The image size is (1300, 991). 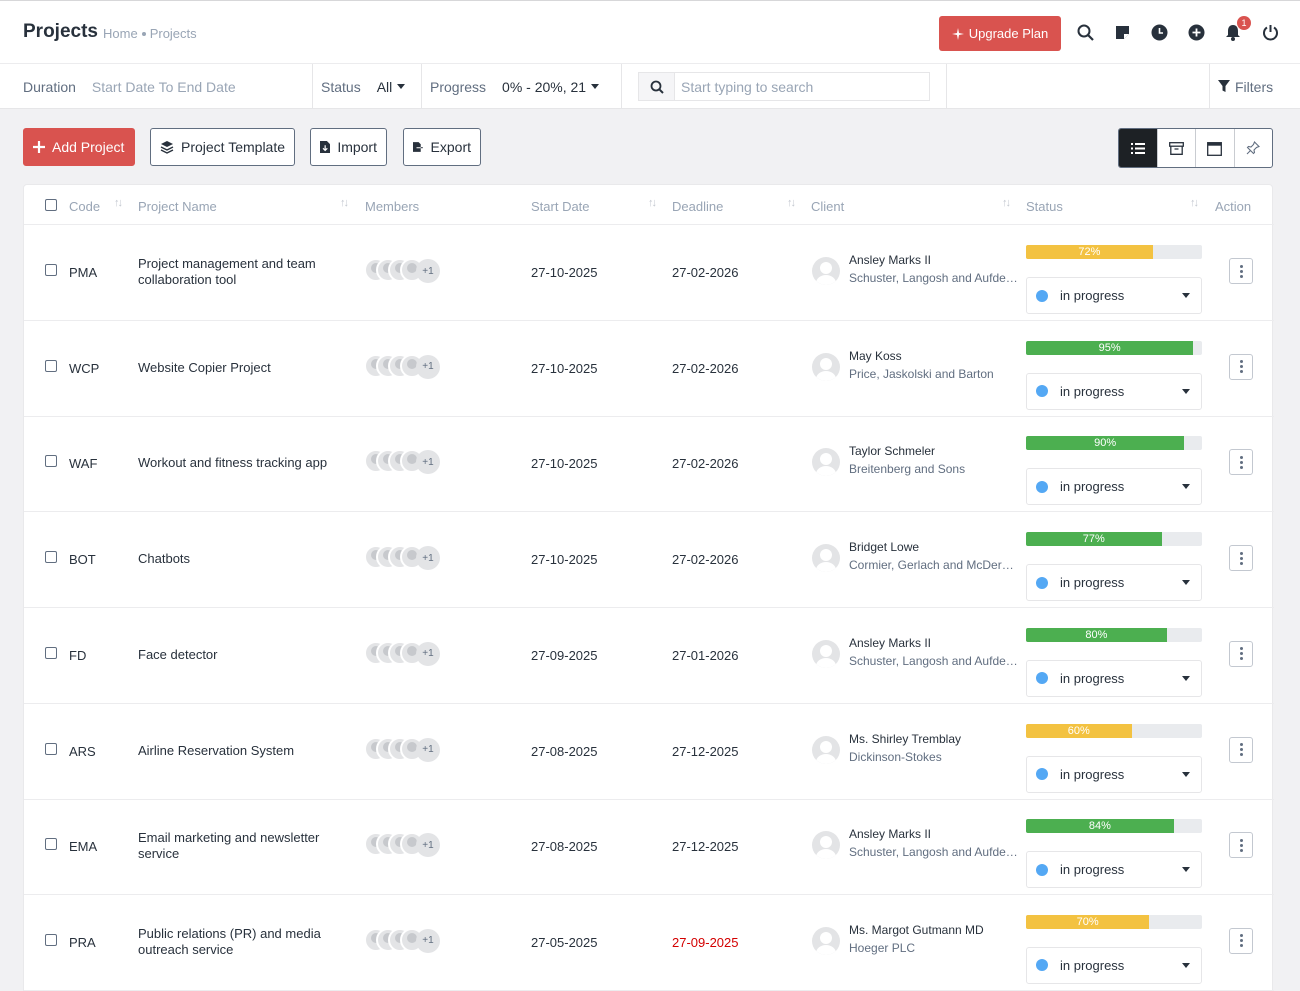 I want to click on project-template-button: Project Template, so click(x=222, y=147).